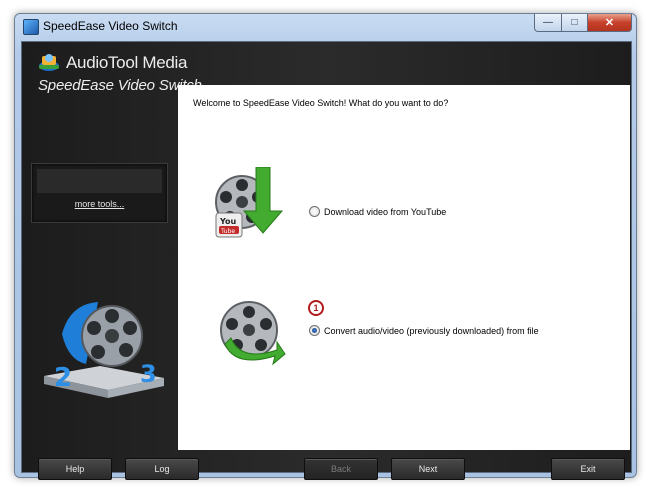  I want to click on help-button: Help, so click(75, 469).